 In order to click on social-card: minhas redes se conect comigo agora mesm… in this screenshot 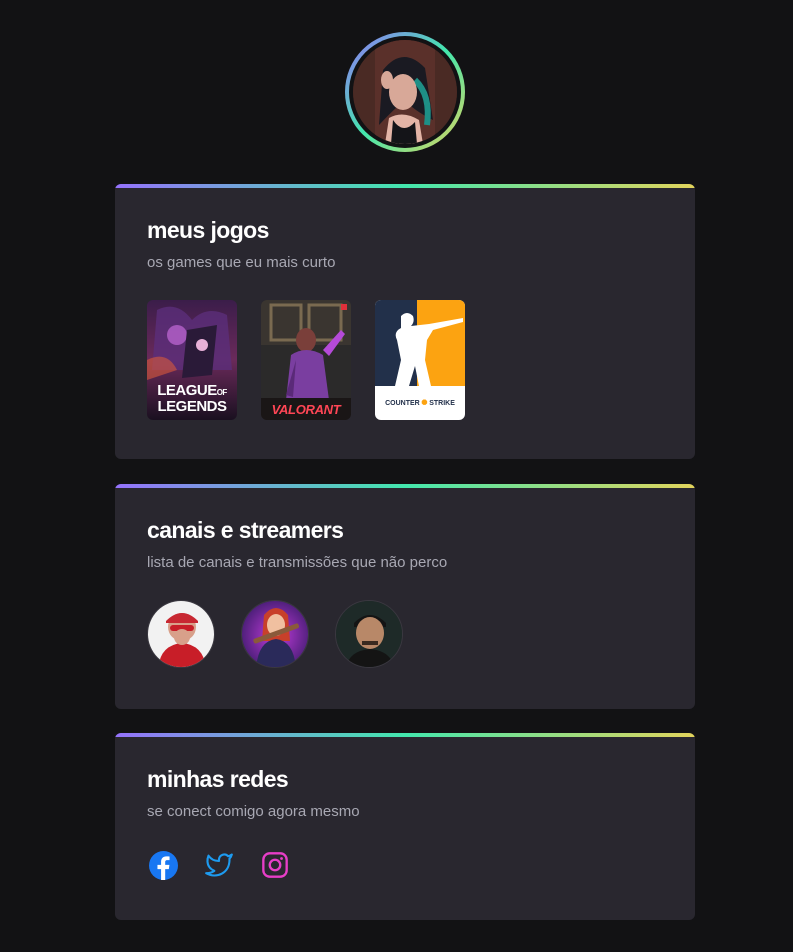, I will do `click(405, 826)`.